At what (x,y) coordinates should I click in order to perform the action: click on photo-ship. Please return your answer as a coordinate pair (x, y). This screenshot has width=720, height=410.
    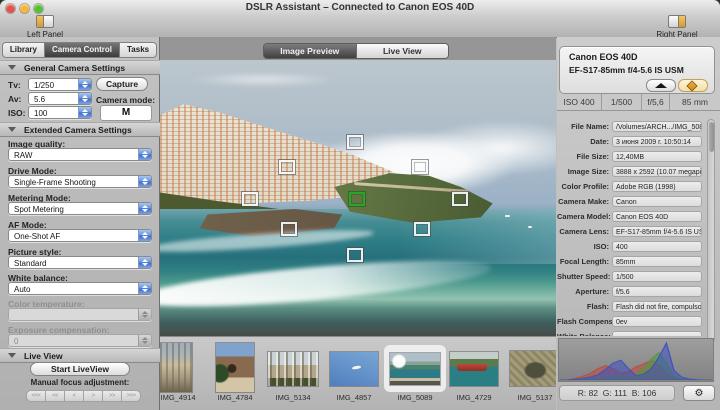
    Looking at the image, I should click on (472, 368).